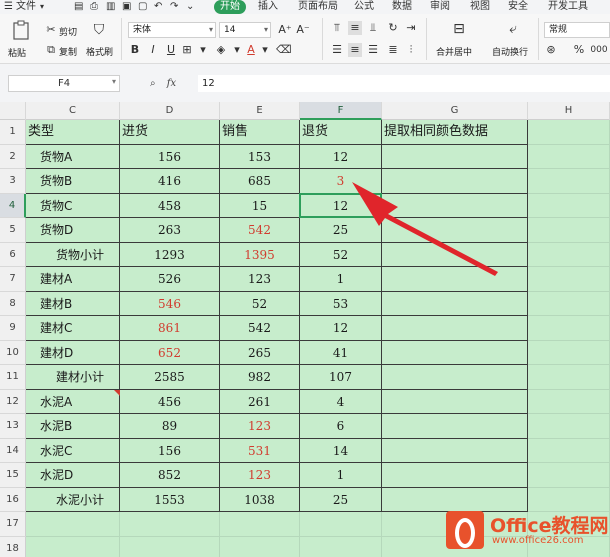 This screenshot has height=557, width=610. What do you see at coordinates (172, 30) in the screenshot?
I see `font-name-select: 宋体 ▾` at bounding box center [172, 30].